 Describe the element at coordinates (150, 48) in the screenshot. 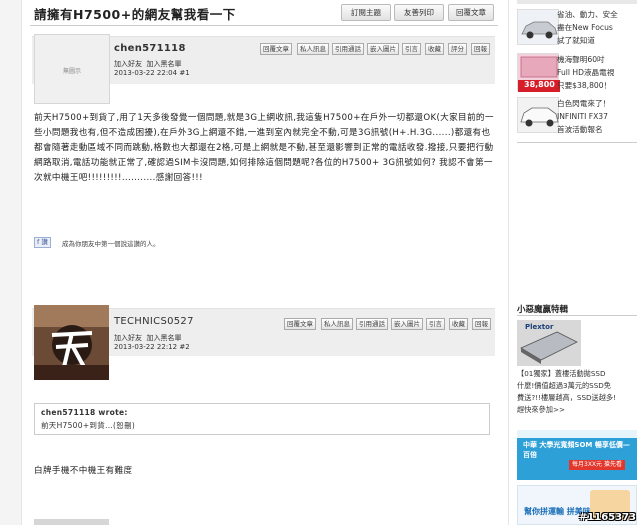

I see `post-1-username: chen571118` at that location.